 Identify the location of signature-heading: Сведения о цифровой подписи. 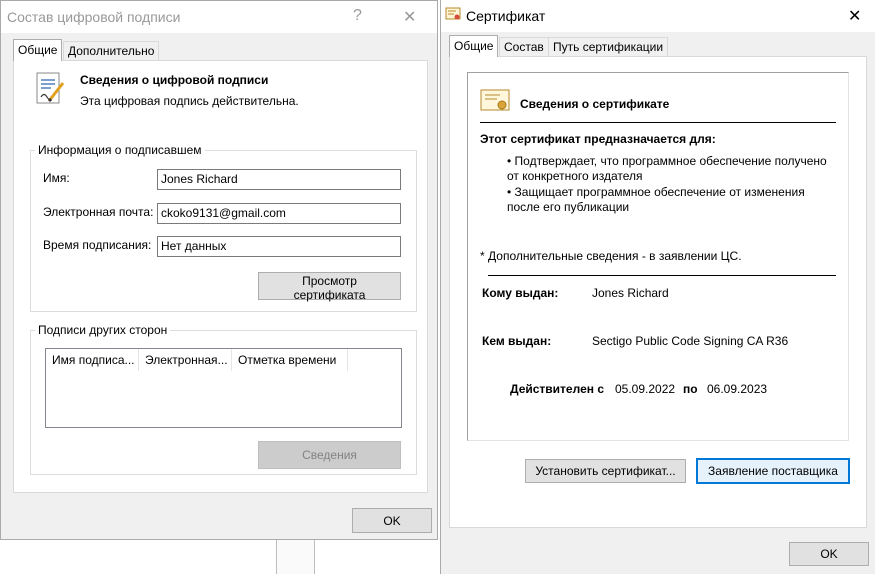
(174, 80).